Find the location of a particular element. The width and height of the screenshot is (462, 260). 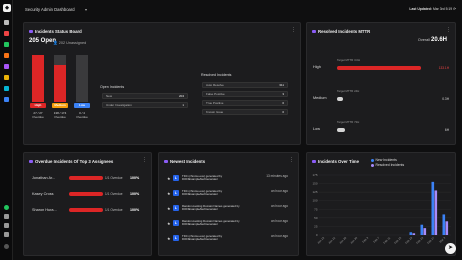

x-tick-label: Jan 30 is located at coordinates (353, 240).